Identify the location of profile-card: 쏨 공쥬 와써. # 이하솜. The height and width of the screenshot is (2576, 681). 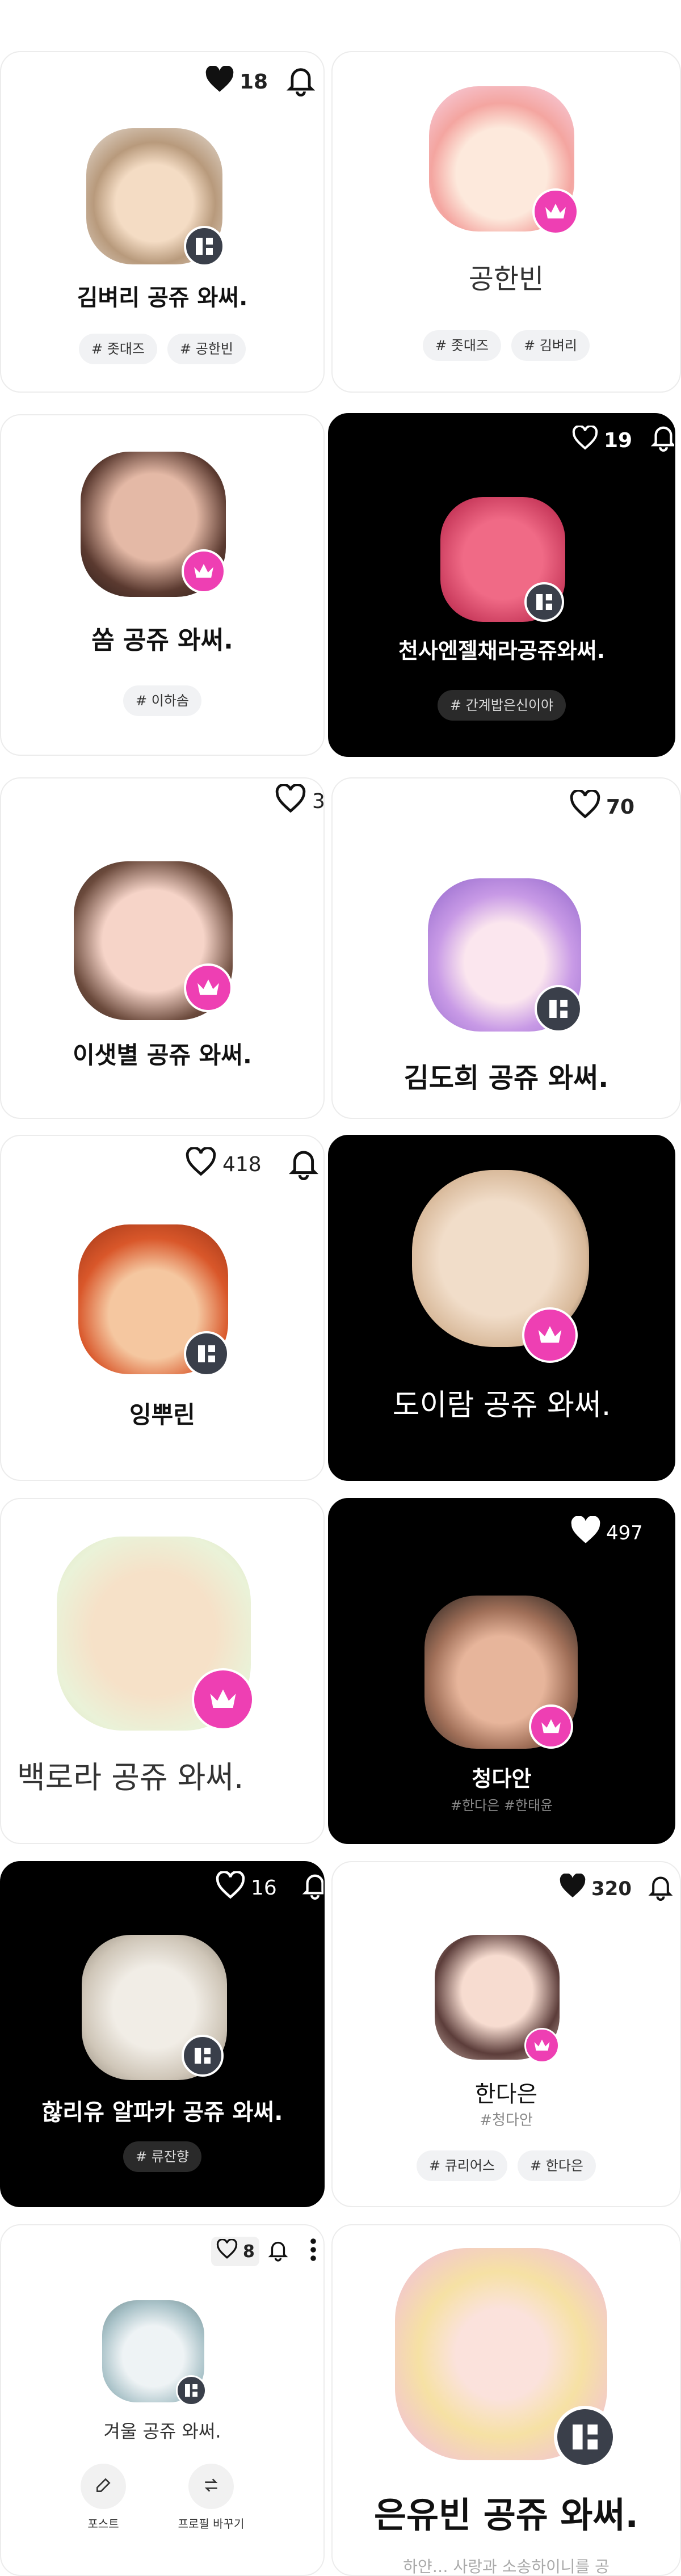
(162, 585).